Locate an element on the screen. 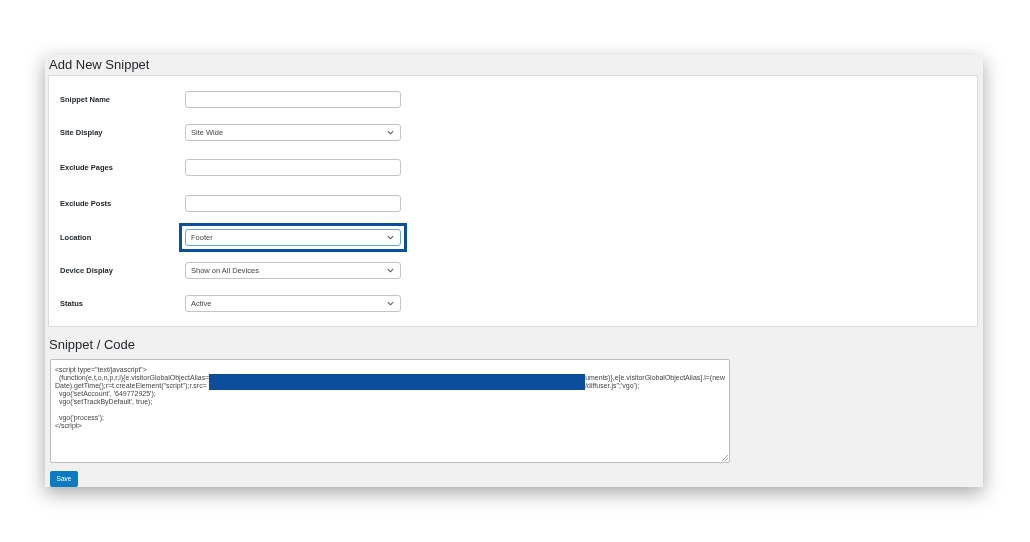 Image resolution: width=1030 pixels, height=542 pixels. page-title: Add New Snippet is located at coordinates (99, 65).